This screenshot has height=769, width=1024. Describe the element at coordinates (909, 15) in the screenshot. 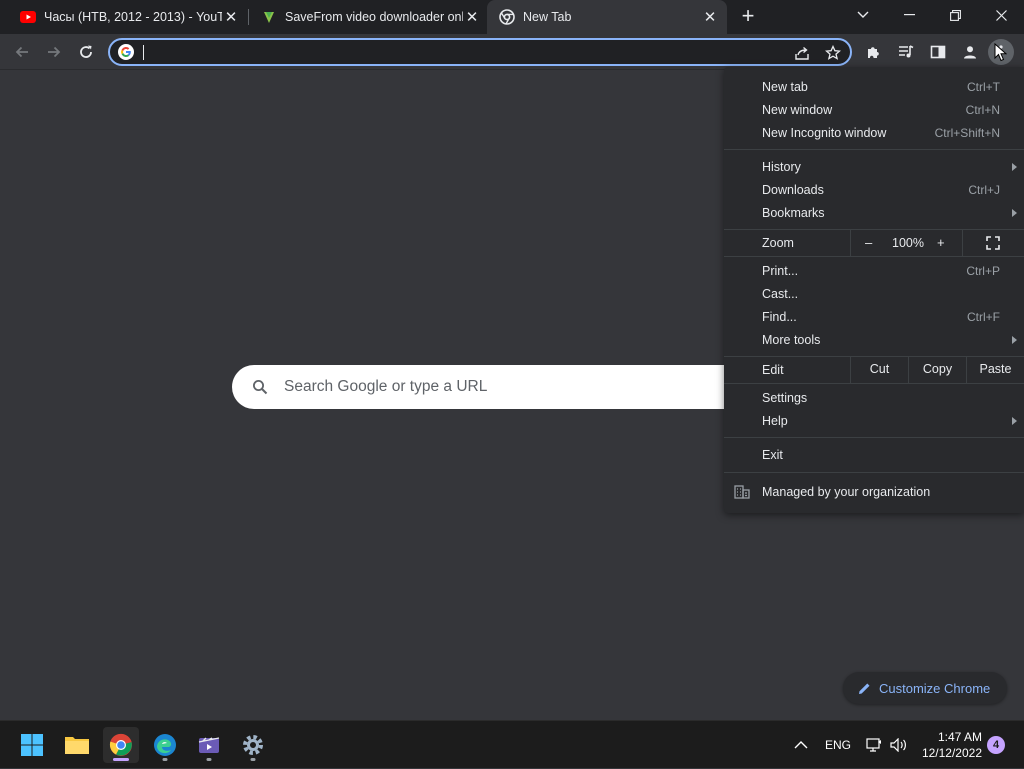

I see `minimize-button` at that location.